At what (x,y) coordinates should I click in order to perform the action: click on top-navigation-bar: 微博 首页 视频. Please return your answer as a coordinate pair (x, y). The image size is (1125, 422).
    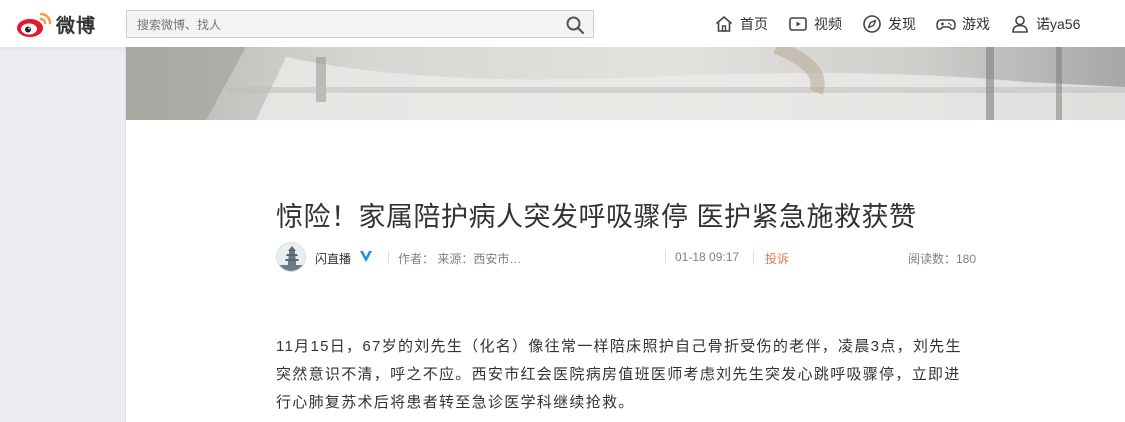
    Looking at the image, I should click on (562, 24).